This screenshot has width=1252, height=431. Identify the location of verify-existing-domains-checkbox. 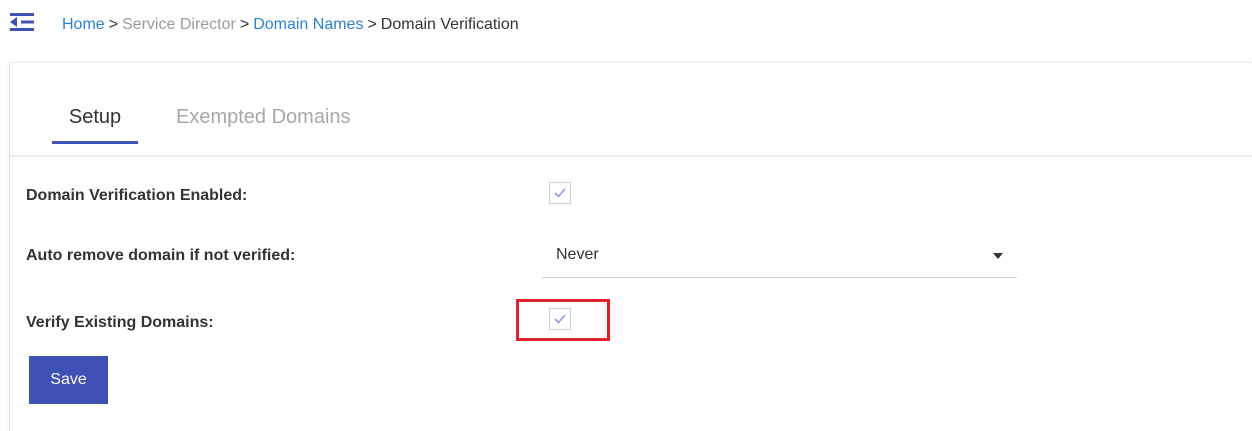
(560, 319).